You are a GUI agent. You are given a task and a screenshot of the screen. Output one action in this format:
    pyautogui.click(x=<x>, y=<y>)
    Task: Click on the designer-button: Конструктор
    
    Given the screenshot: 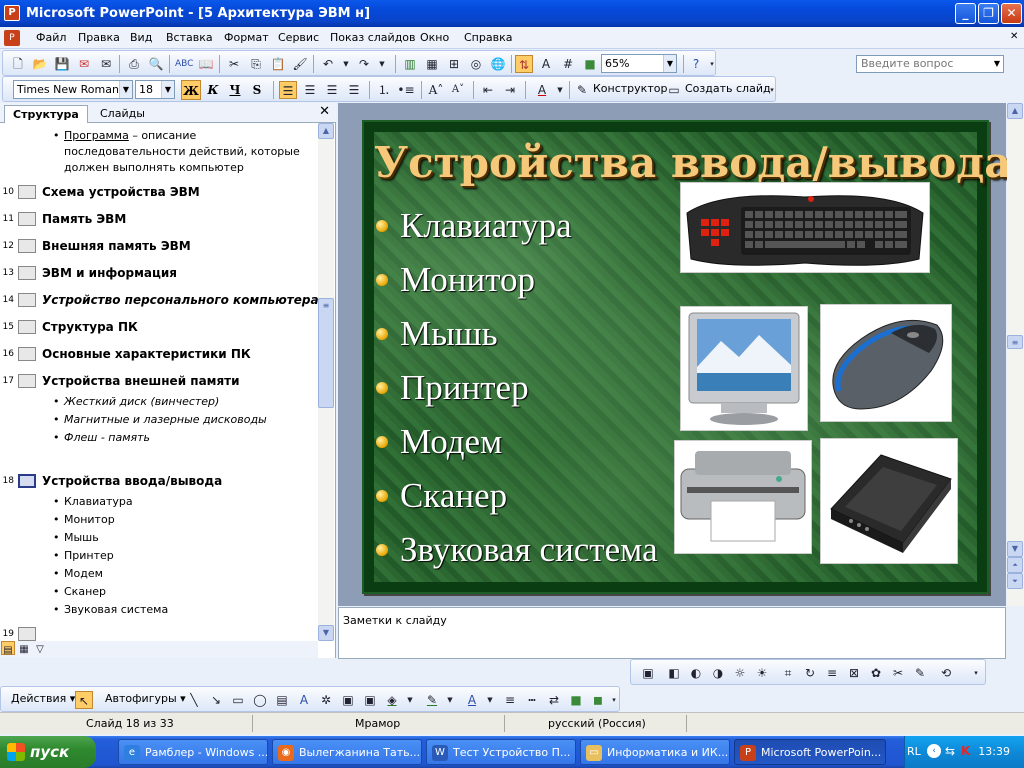 What is the action you would take?
    pyautogui.click(x=630, y=88)
    